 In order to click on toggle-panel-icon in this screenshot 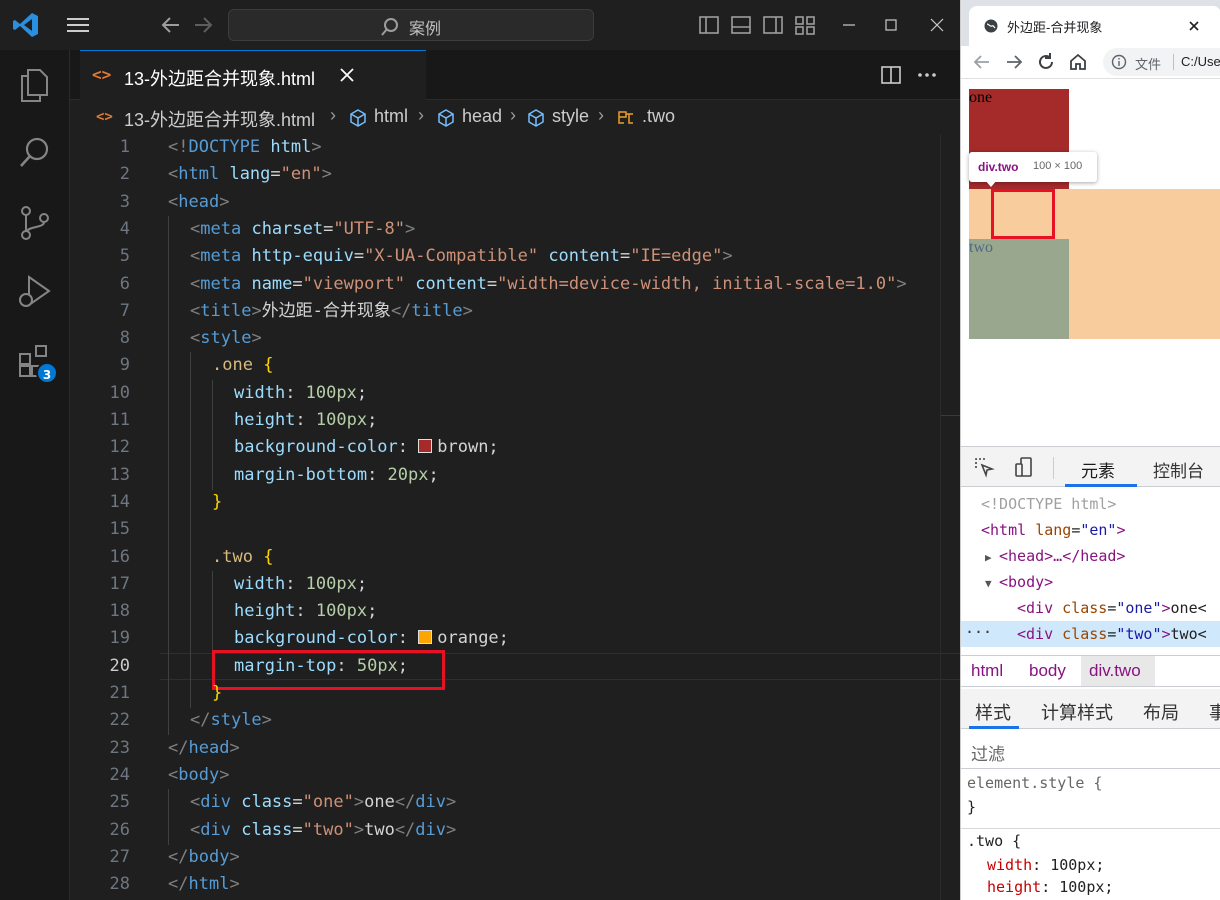, I will do `click(741, 25)`.